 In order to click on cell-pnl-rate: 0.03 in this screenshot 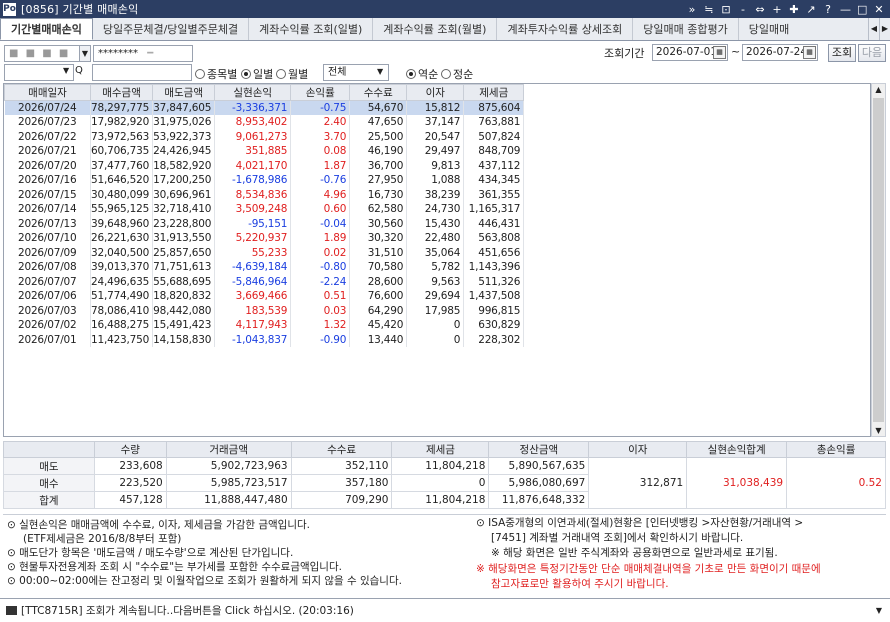, I will do `click(320, 310)`.